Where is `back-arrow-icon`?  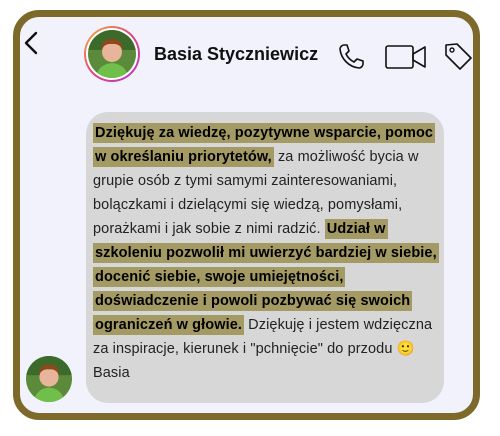 back-arrow-icon is located at coordinates (31, 43).